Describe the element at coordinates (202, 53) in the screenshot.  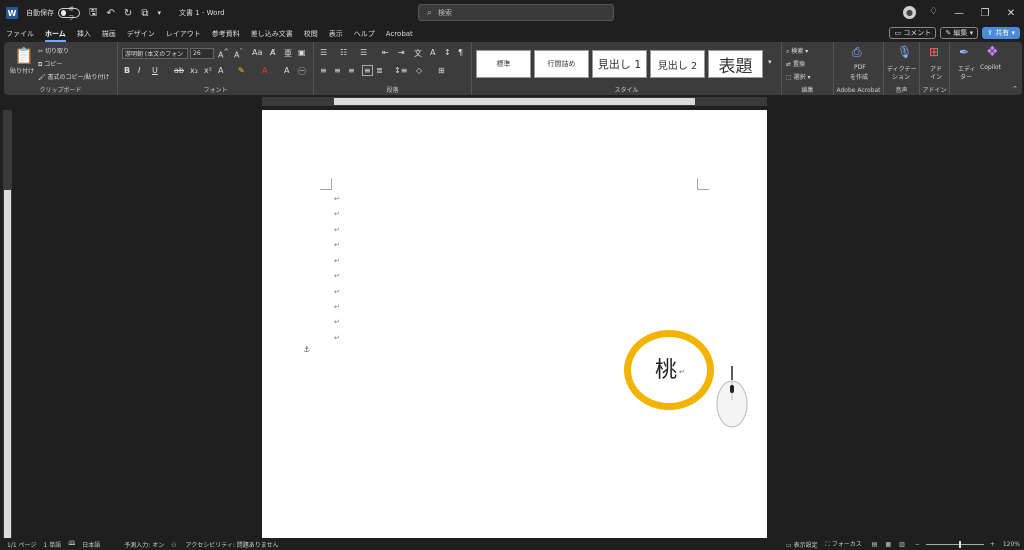
I see `font-size-dropdown: 26` at that location.